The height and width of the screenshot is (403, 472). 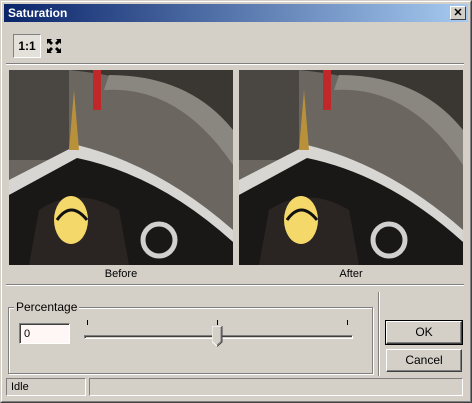 I want to click on fit-to-window-button, so click(x=54, y=46).